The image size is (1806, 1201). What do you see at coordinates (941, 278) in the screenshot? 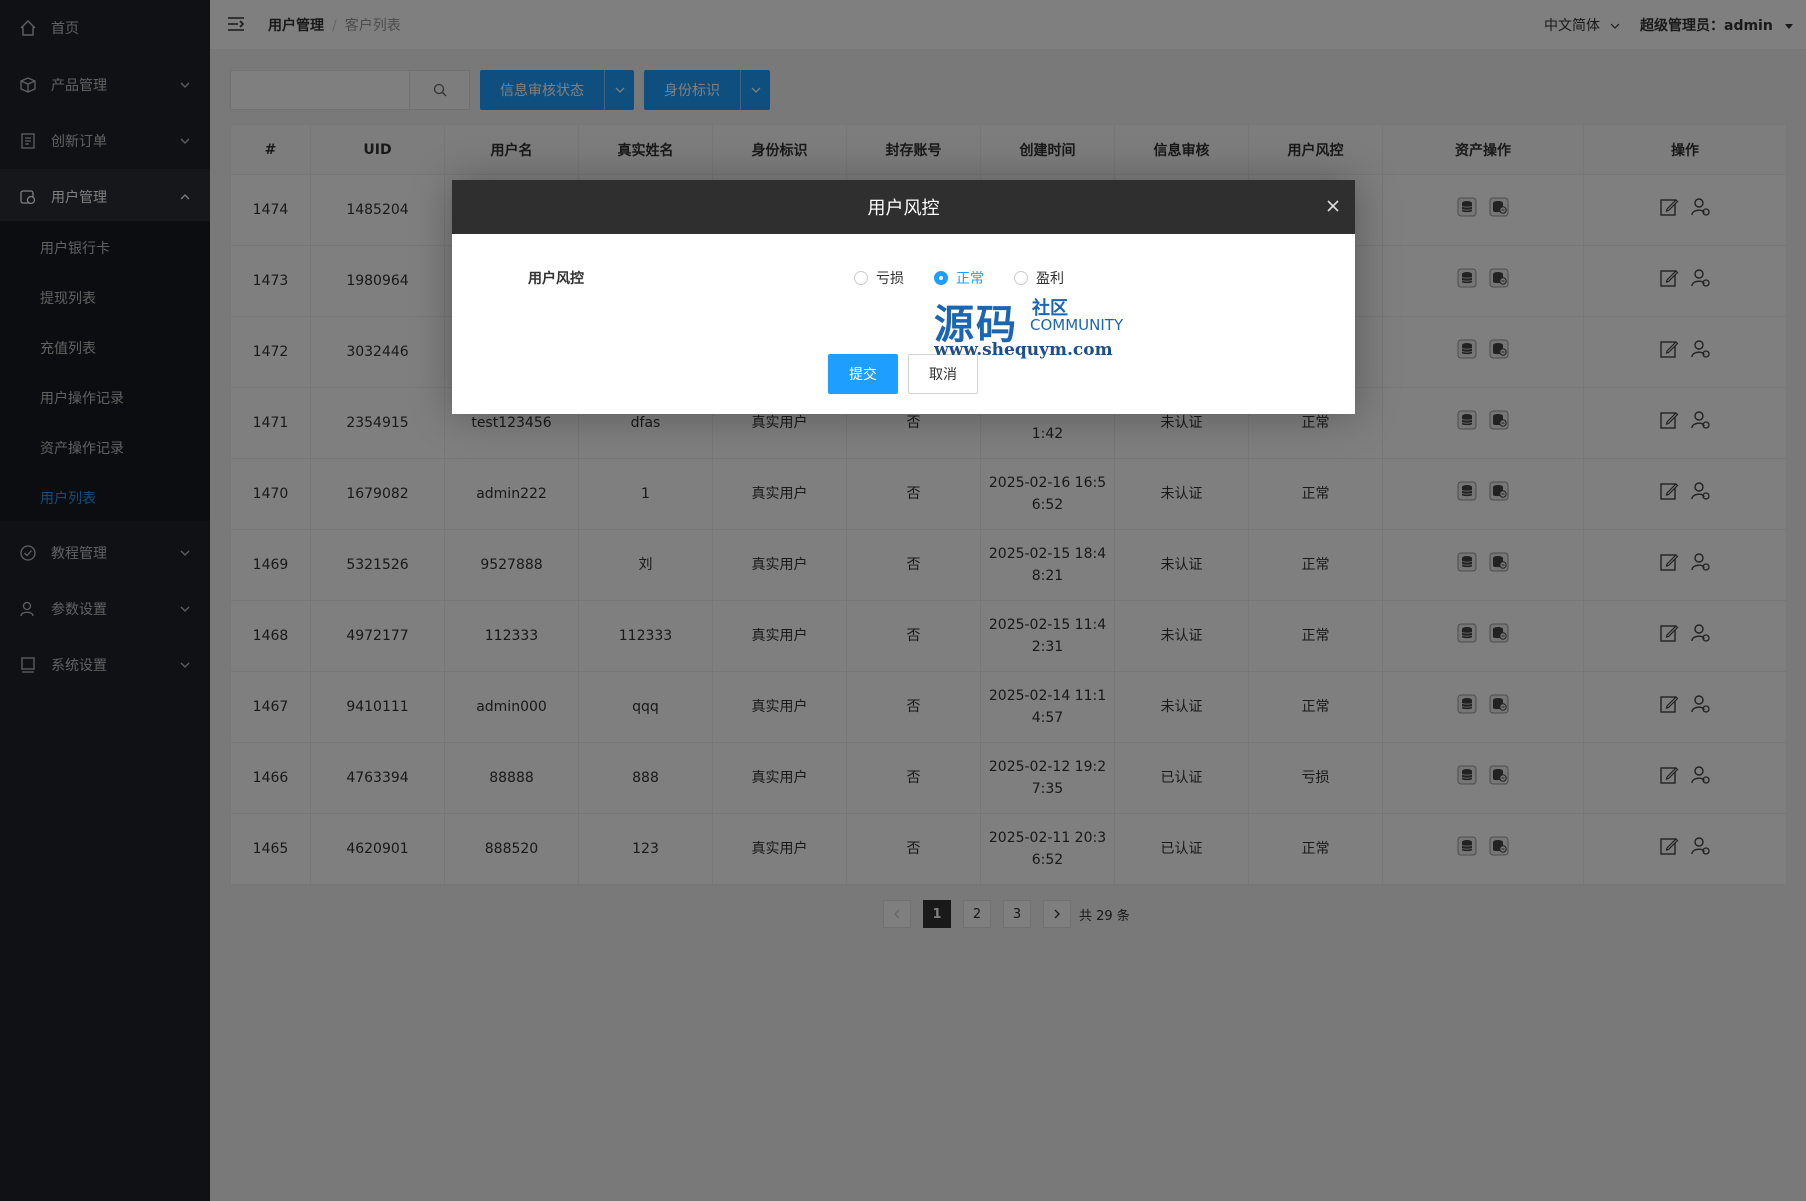
I see `radio-checked-icon` at bounding box center [941, 278].